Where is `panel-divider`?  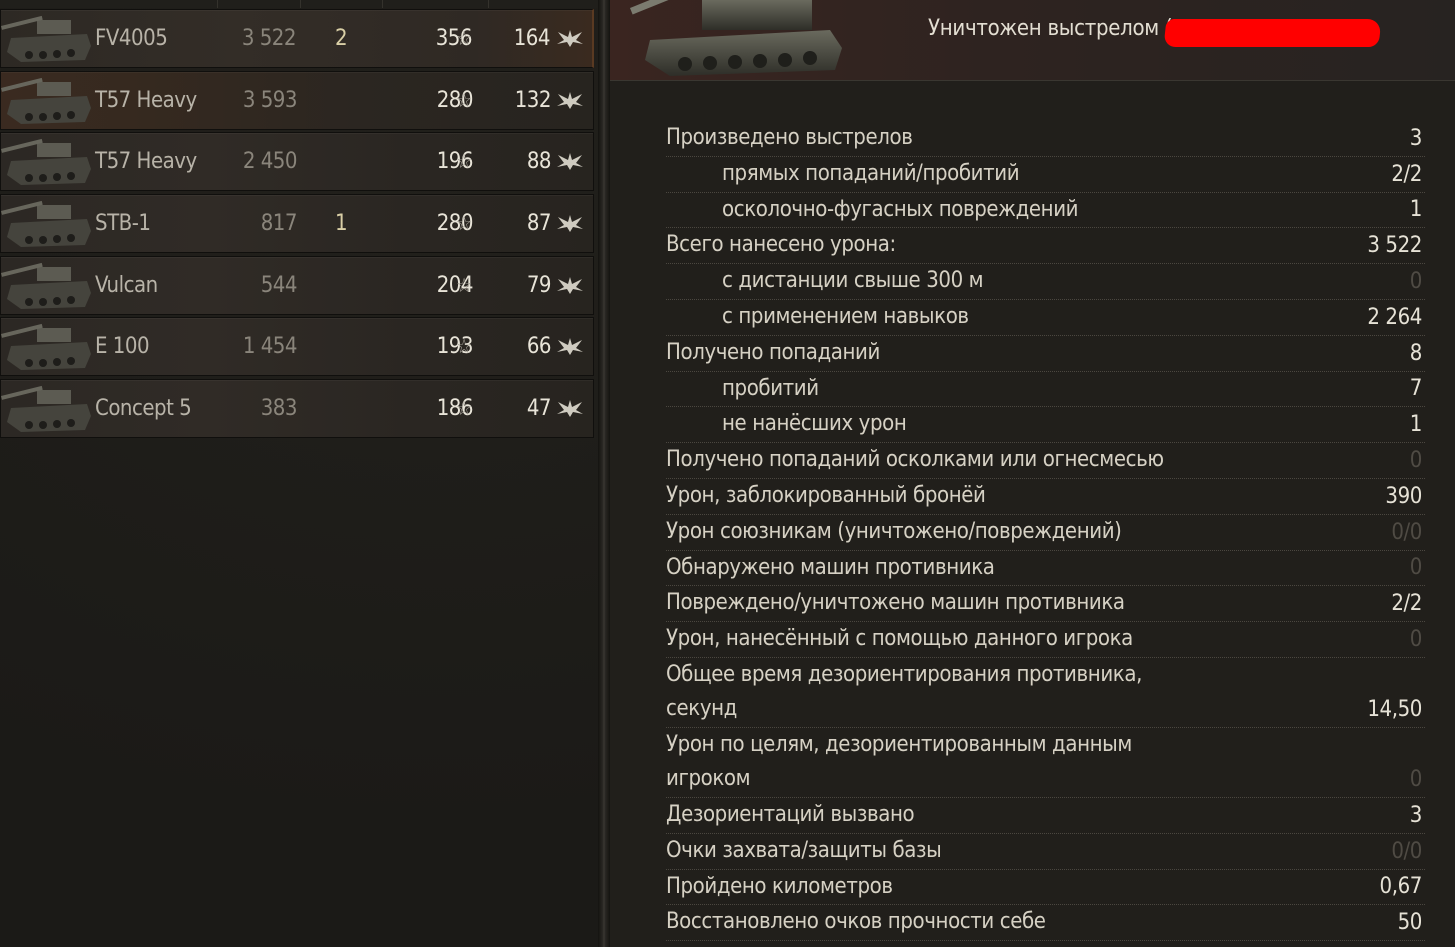
panel-divider is located at coordinates (604, 473).